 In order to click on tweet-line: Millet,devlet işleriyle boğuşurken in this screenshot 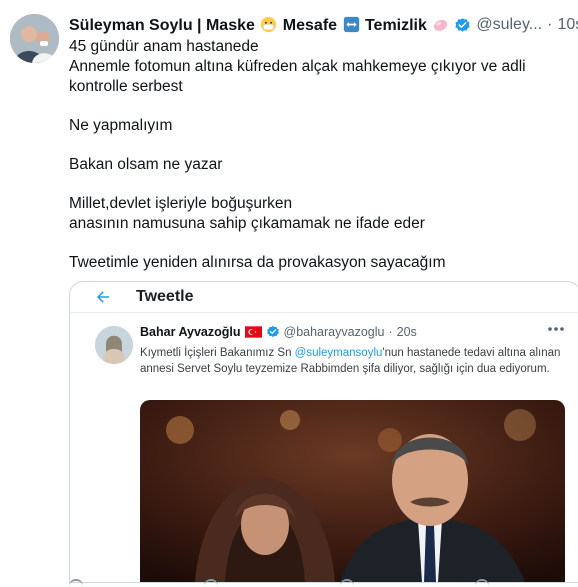, I will do `click(181, 203)`.